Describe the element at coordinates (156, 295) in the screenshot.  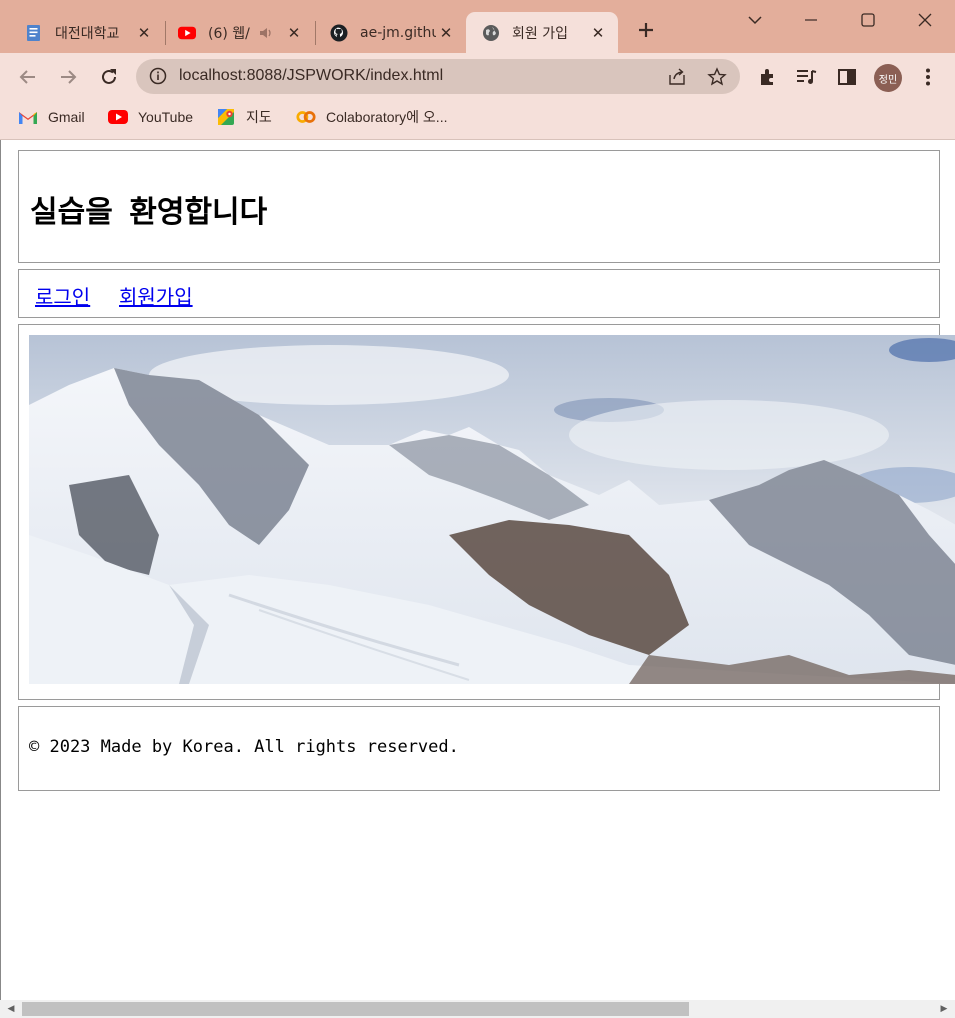
I see `signup-link: 회원가입` at that location.